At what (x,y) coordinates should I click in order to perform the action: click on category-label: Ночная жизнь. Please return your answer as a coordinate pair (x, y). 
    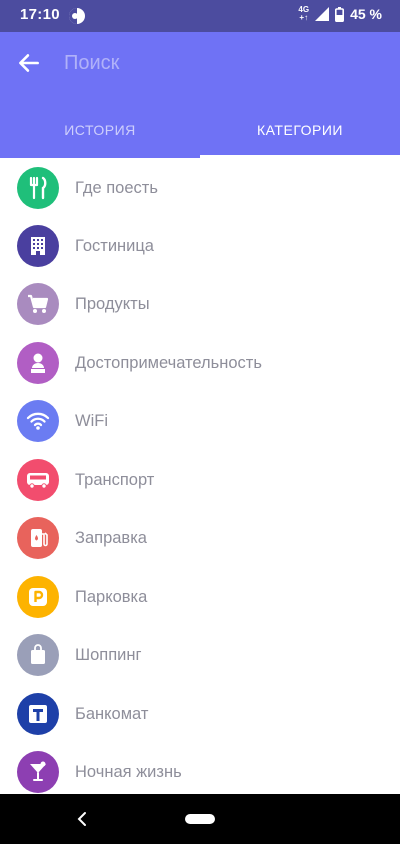
    Looking at the image, I should click on (128, 771).